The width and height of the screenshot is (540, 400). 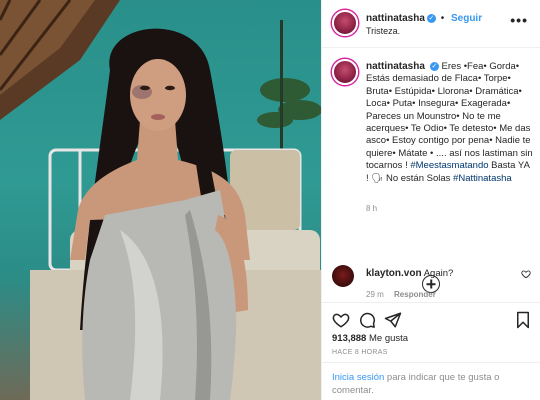 I want to click on author-username: nattinatasha, so click(x=395, y=18).